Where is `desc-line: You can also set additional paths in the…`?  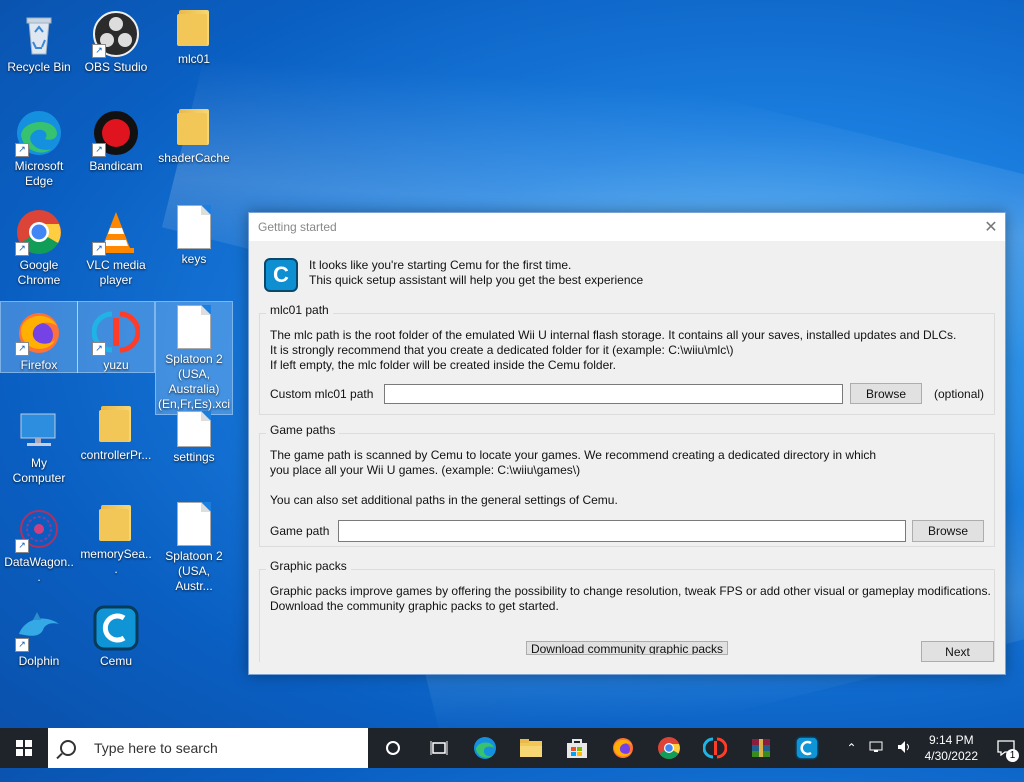
desc-line: You can also set additional paths in the… is located at coordinates (444, 500).